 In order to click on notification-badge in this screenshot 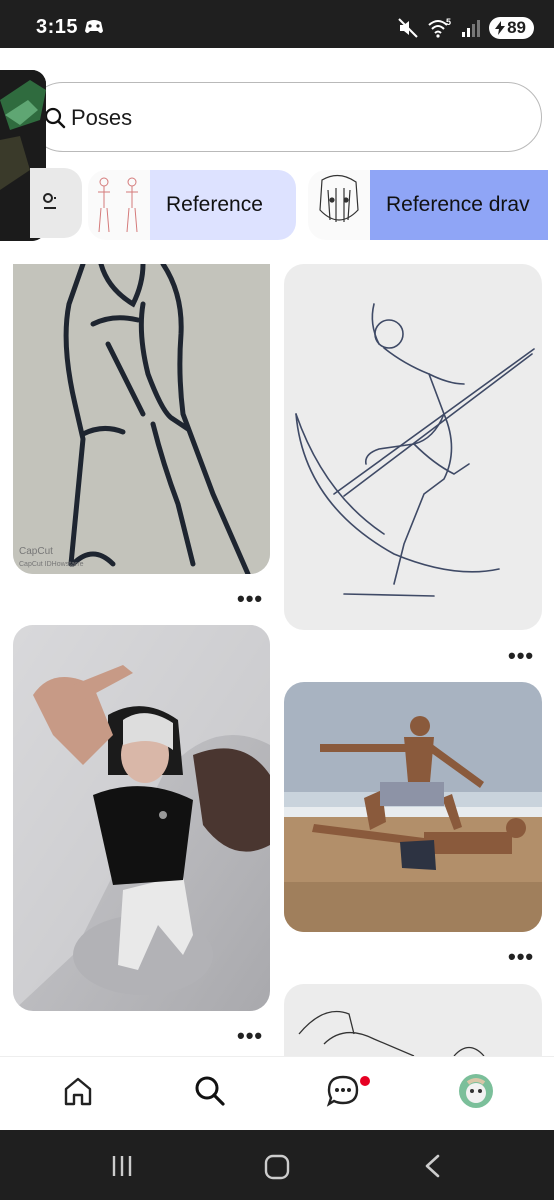, I will do `click(365, 1081)`.